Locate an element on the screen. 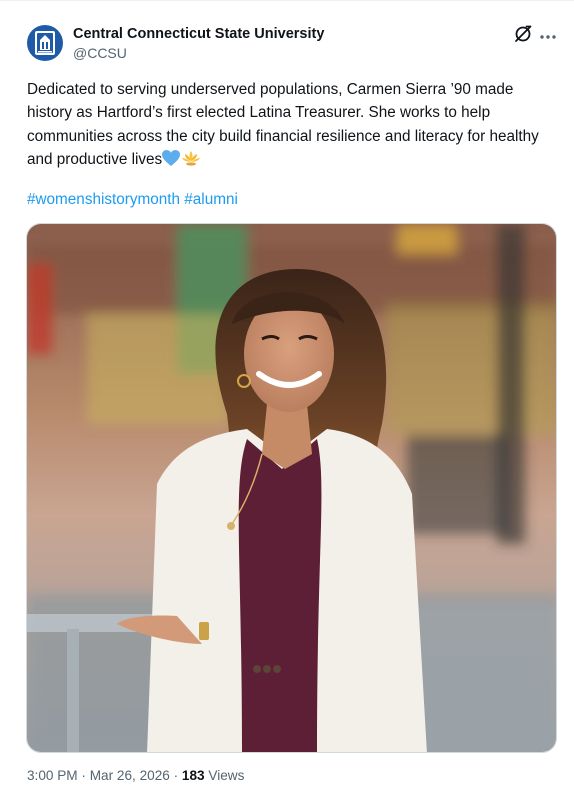 The image size is (574, 799). post-time: 3:00 PM is located at coordinates (52, 775).